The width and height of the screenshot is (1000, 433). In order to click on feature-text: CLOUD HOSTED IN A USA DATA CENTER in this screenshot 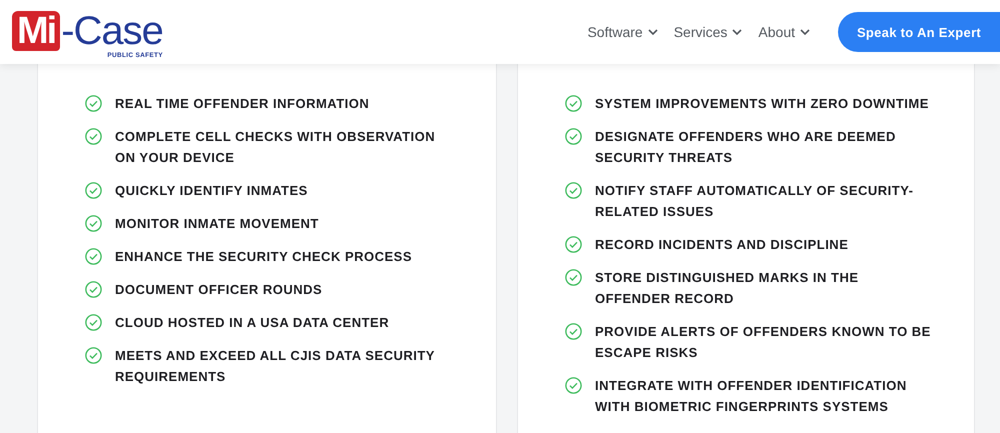, I will do `click(252, 323)`.